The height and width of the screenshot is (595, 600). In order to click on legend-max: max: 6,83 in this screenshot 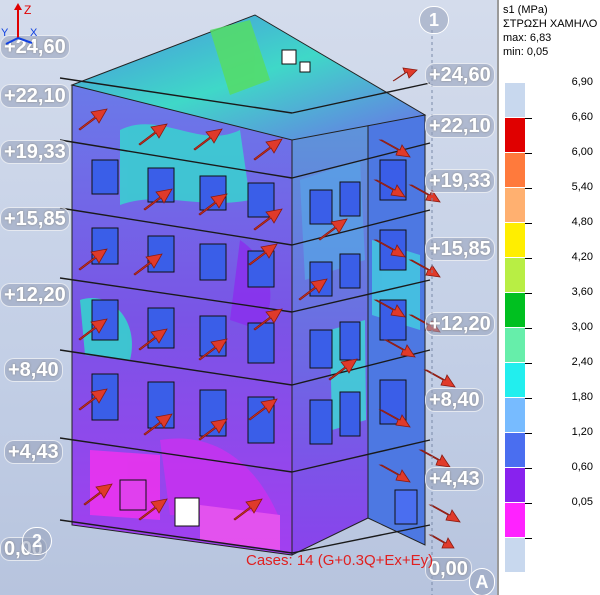, I will do `click(527, 38)`.